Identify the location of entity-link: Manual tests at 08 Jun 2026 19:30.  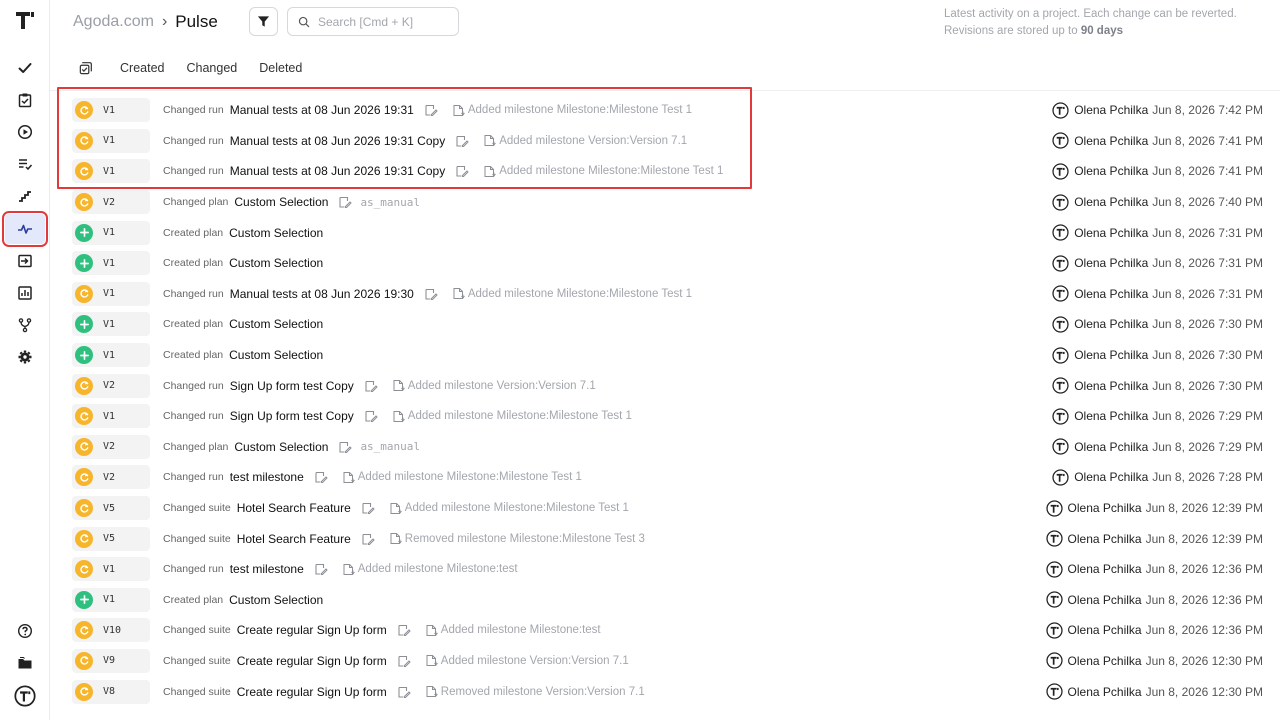
(322, 294).